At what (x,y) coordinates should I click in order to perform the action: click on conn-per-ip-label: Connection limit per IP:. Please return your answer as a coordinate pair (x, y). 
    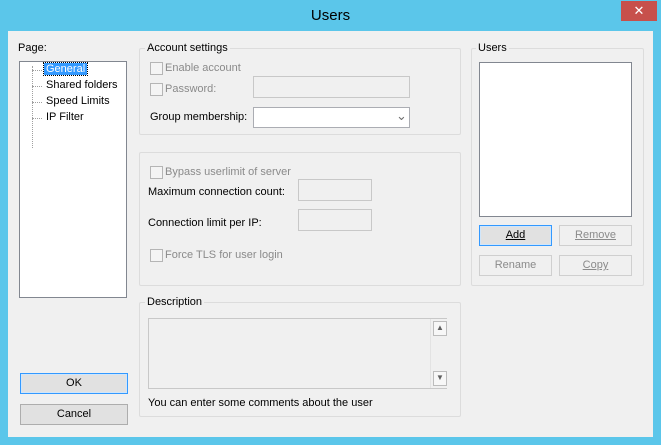
    Looking at the image, I should click on (205, 223).